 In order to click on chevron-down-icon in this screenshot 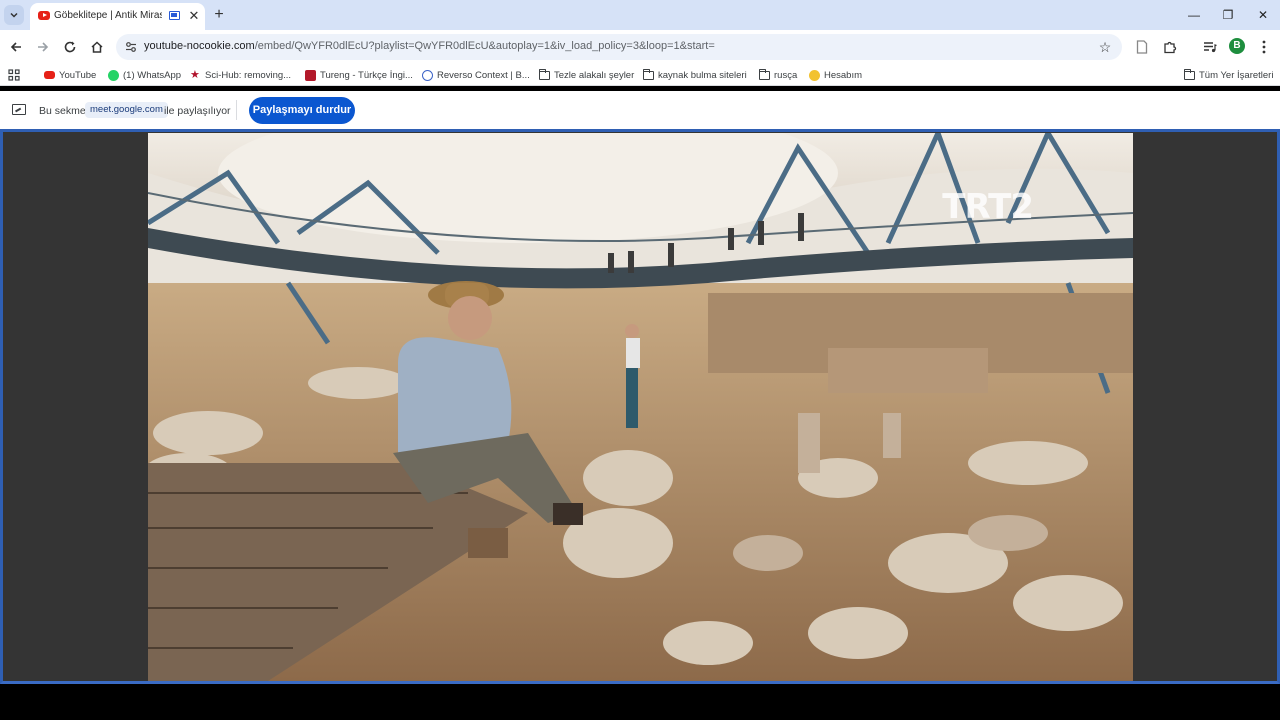, I will do `click(14, 15)`.